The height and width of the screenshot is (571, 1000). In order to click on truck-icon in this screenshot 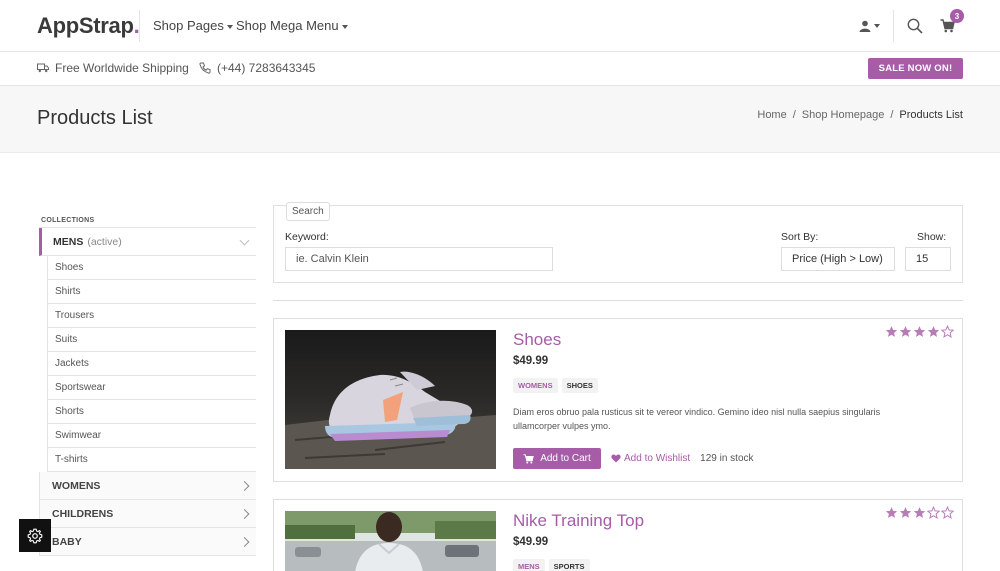, I will do `click(43, 68)`.